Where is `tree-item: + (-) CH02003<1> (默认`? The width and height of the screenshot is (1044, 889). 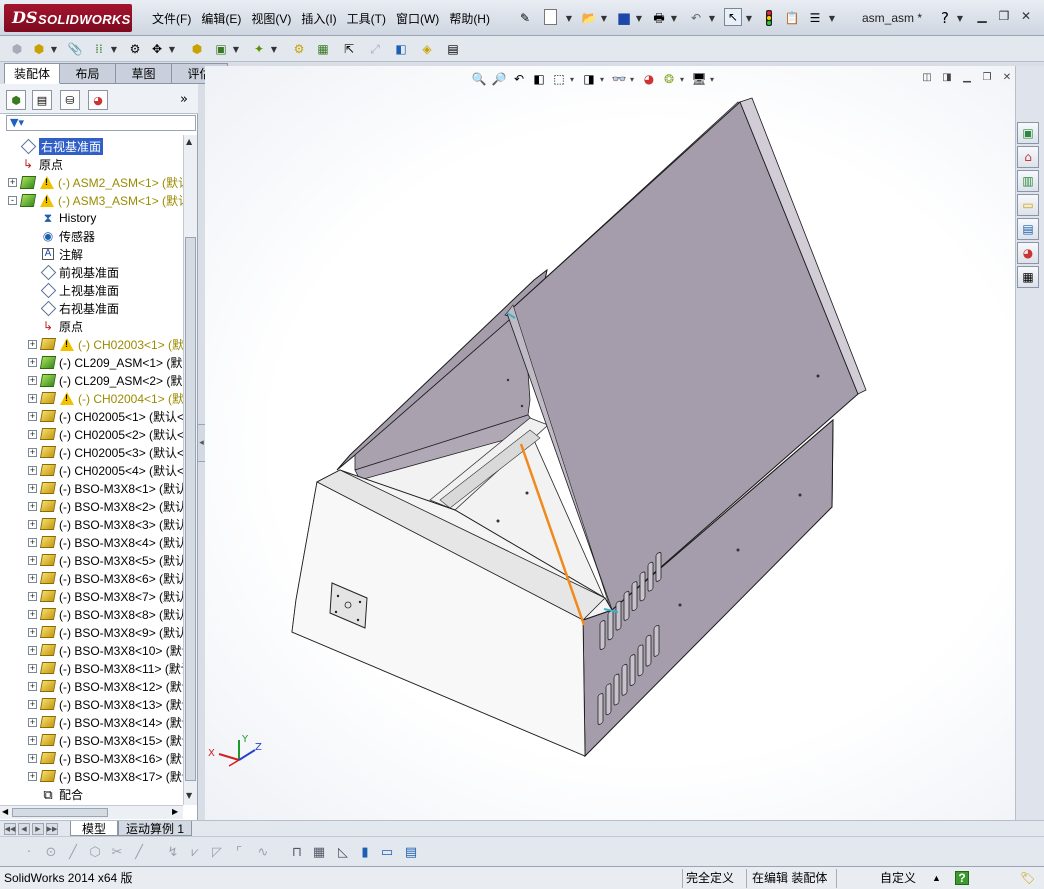 tree-item: + (-) CH02003<1> (默认 is located at coordinates (91, 344).